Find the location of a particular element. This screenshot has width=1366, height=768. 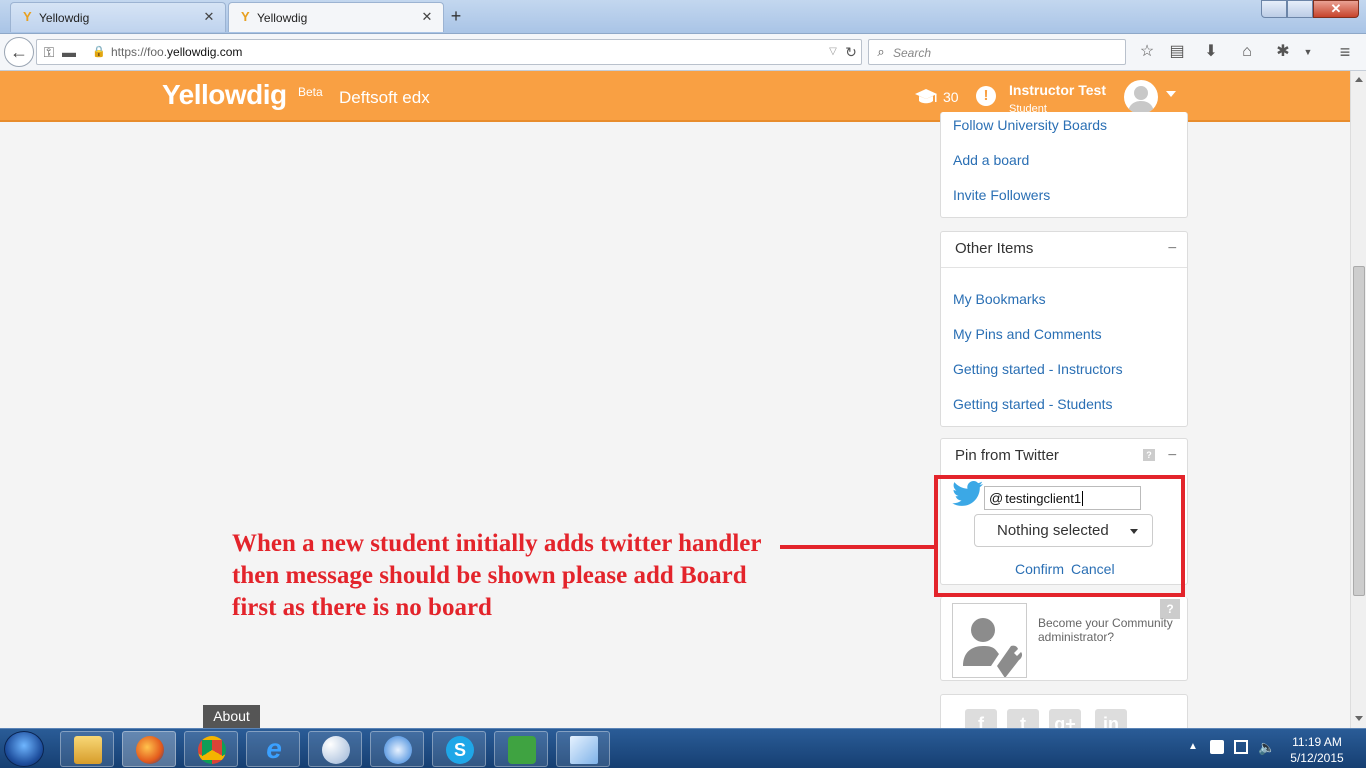

ie-taskbar-button: e is located at coordinates (273, 749).